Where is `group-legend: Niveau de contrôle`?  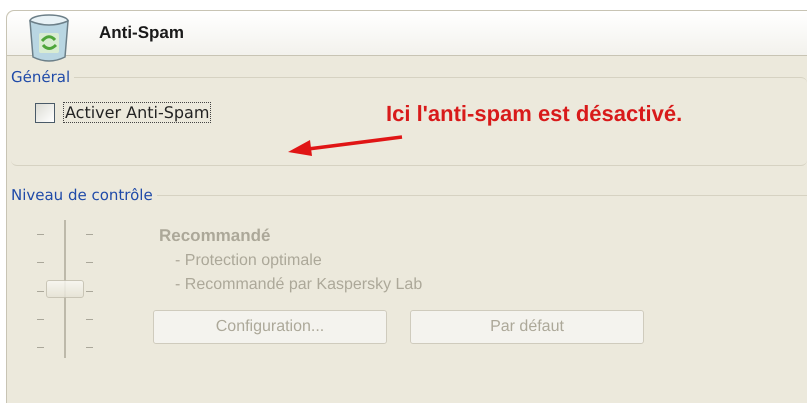
group-legend: Niveau de contrôle is located at coordinates (84, 195).